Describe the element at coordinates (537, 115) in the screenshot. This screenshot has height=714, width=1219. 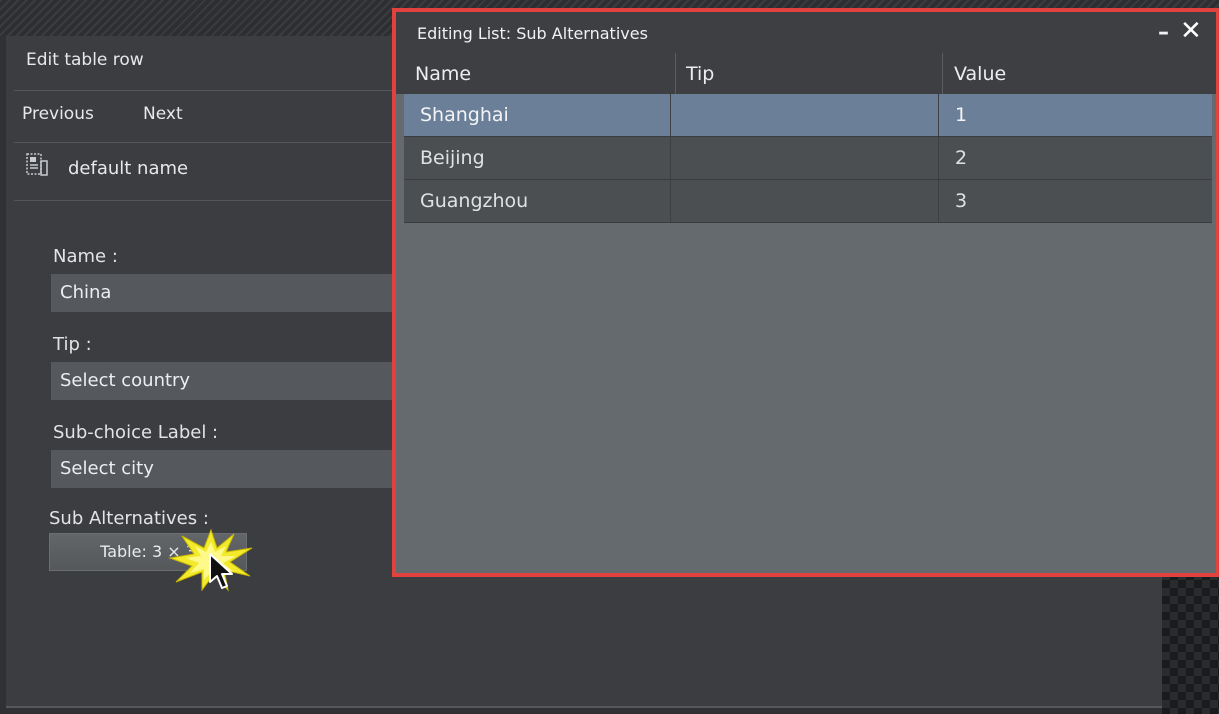
I see `cell-name: Shanghai` at that location.